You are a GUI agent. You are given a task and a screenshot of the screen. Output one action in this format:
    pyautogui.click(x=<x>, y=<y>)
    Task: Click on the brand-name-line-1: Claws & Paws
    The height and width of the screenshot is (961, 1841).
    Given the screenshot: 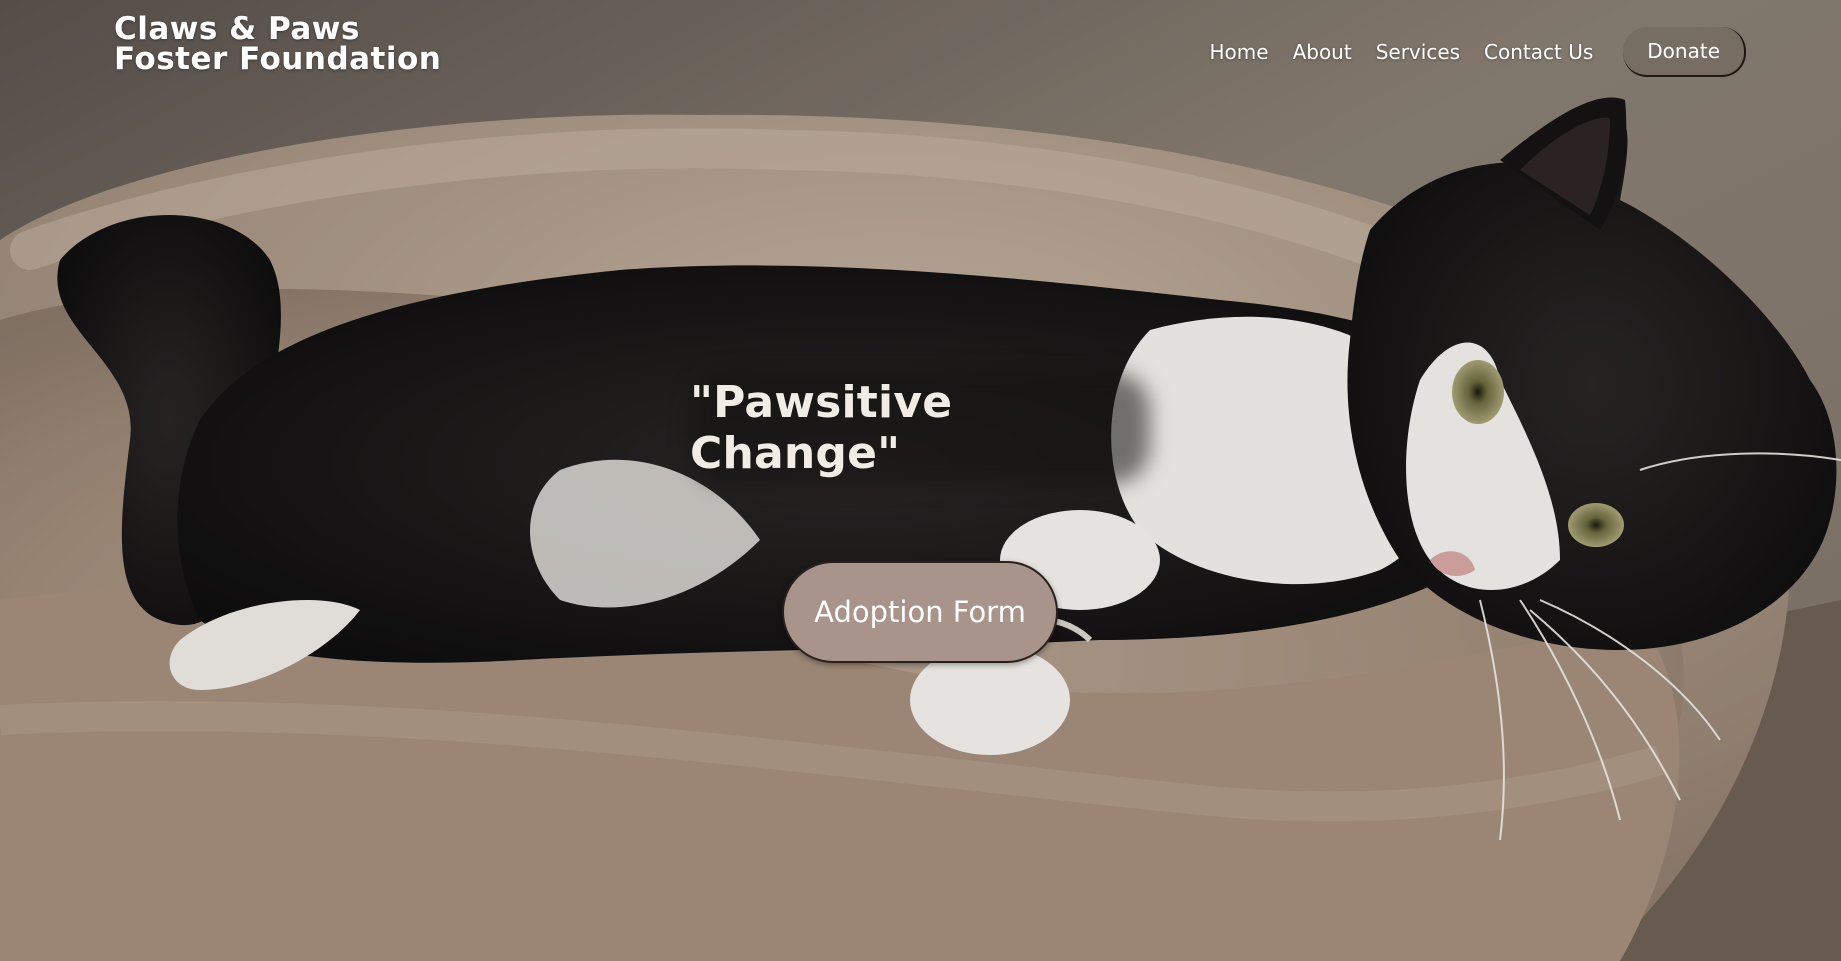 What is the action you would take?
    pyautogui.click(x=237, y=29)
    